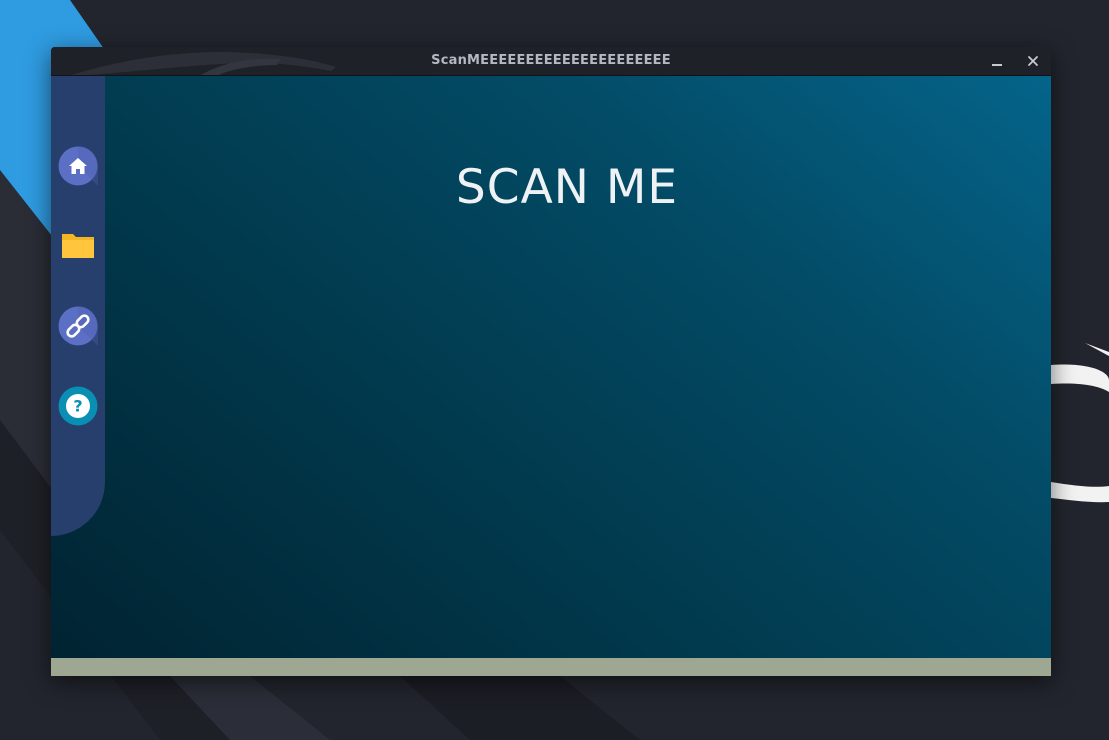 This screenshot has width=1109, height=740. I want to click on window-titlebar: ScanMEEEEEEEEEEEEEEEEEEEEE, so click(551, 61).